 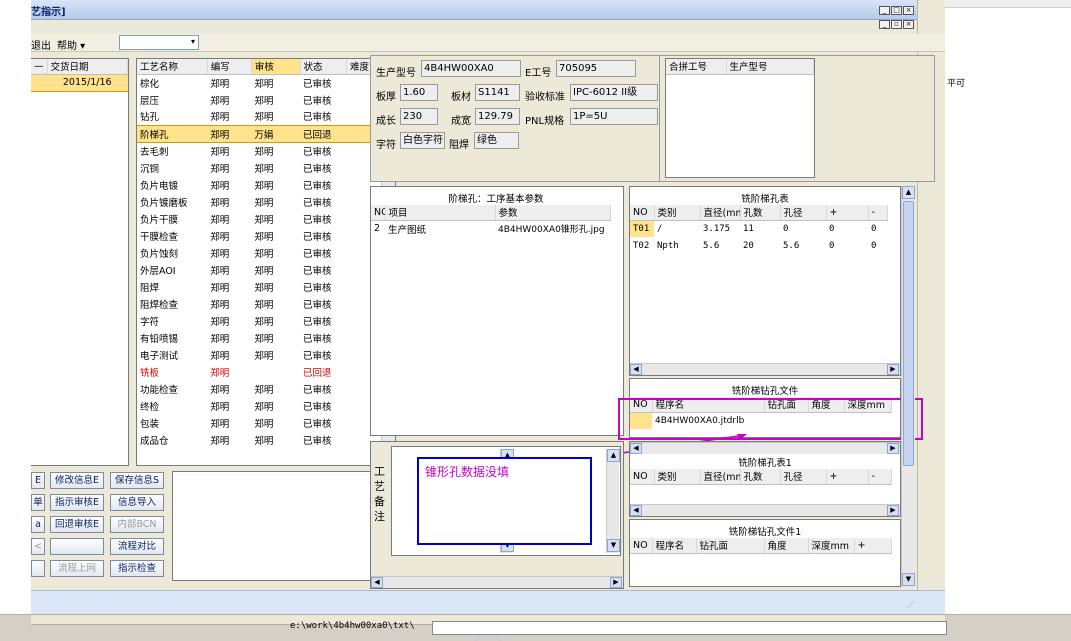 What do you see at coordinates (259, 422) in the screenshot?
I see `table-row: 包装 郑明 郑明 已审核` at bounding box center [259, 422].